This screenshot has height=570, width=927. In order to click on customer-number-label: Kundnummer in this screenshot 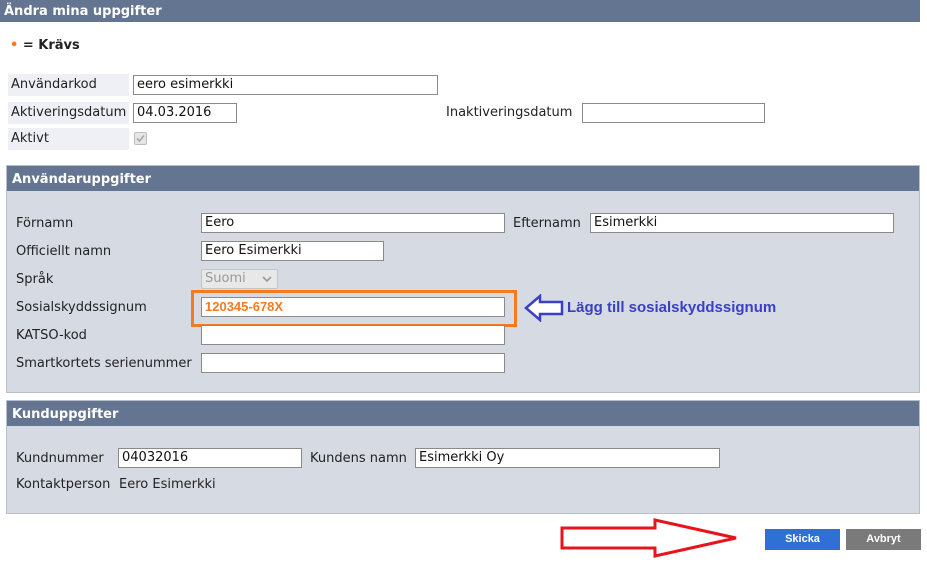, I will do `click(60, 458)`.